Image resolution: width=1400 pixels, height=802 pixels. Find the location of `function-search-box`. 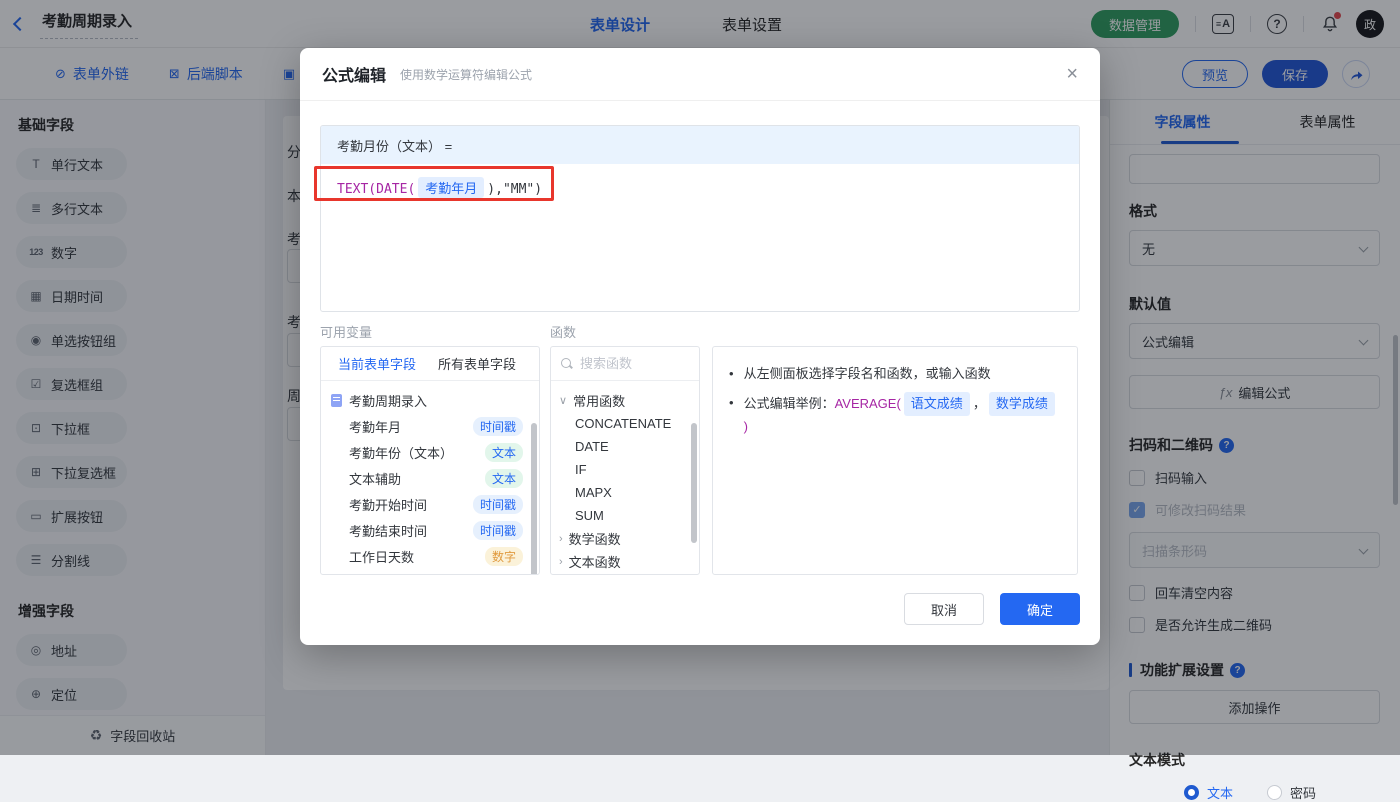

function-search-box is located at coordinates (625, 364).